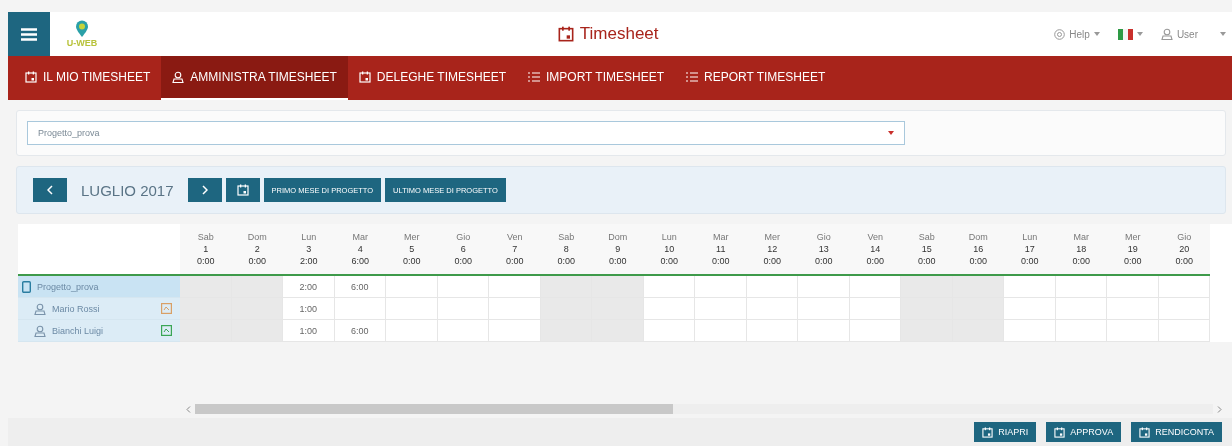 The height and width of the screenshot is (446, 1232). I want to click on month-label: LUGLIO 2017, so click(127, 190).